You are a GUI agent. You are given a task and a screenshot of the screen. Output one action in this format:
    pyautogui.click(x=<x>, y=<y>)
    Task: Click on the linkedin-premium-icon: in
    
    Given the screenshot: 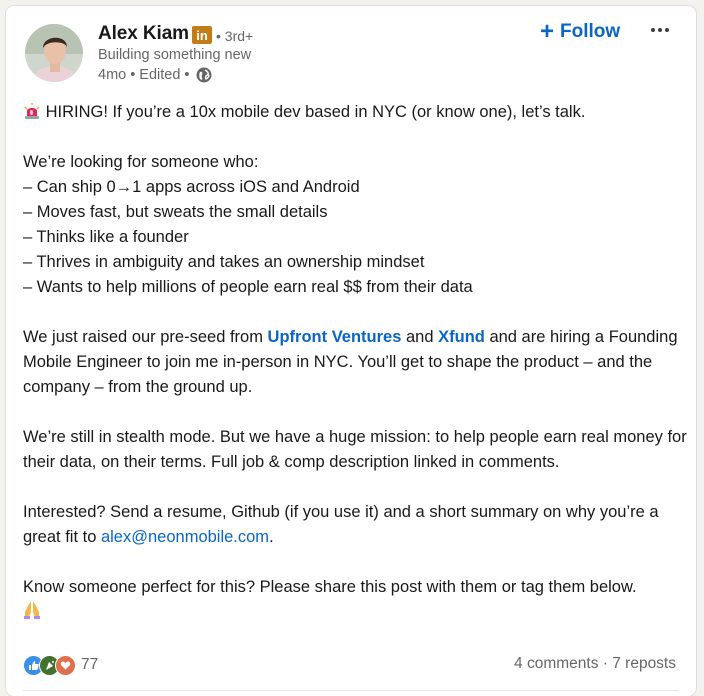 What is the action you would take?
    pyautogui.click(x=202, y=35)
    